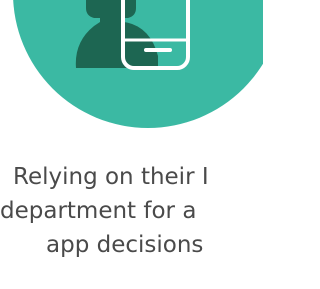 The height and width of the screenshot is (289, 320). What do you see at coordinates (125, 245) in the screenshot?
I see `caption-line-3: app decisions` at bounding box center [125, 245].